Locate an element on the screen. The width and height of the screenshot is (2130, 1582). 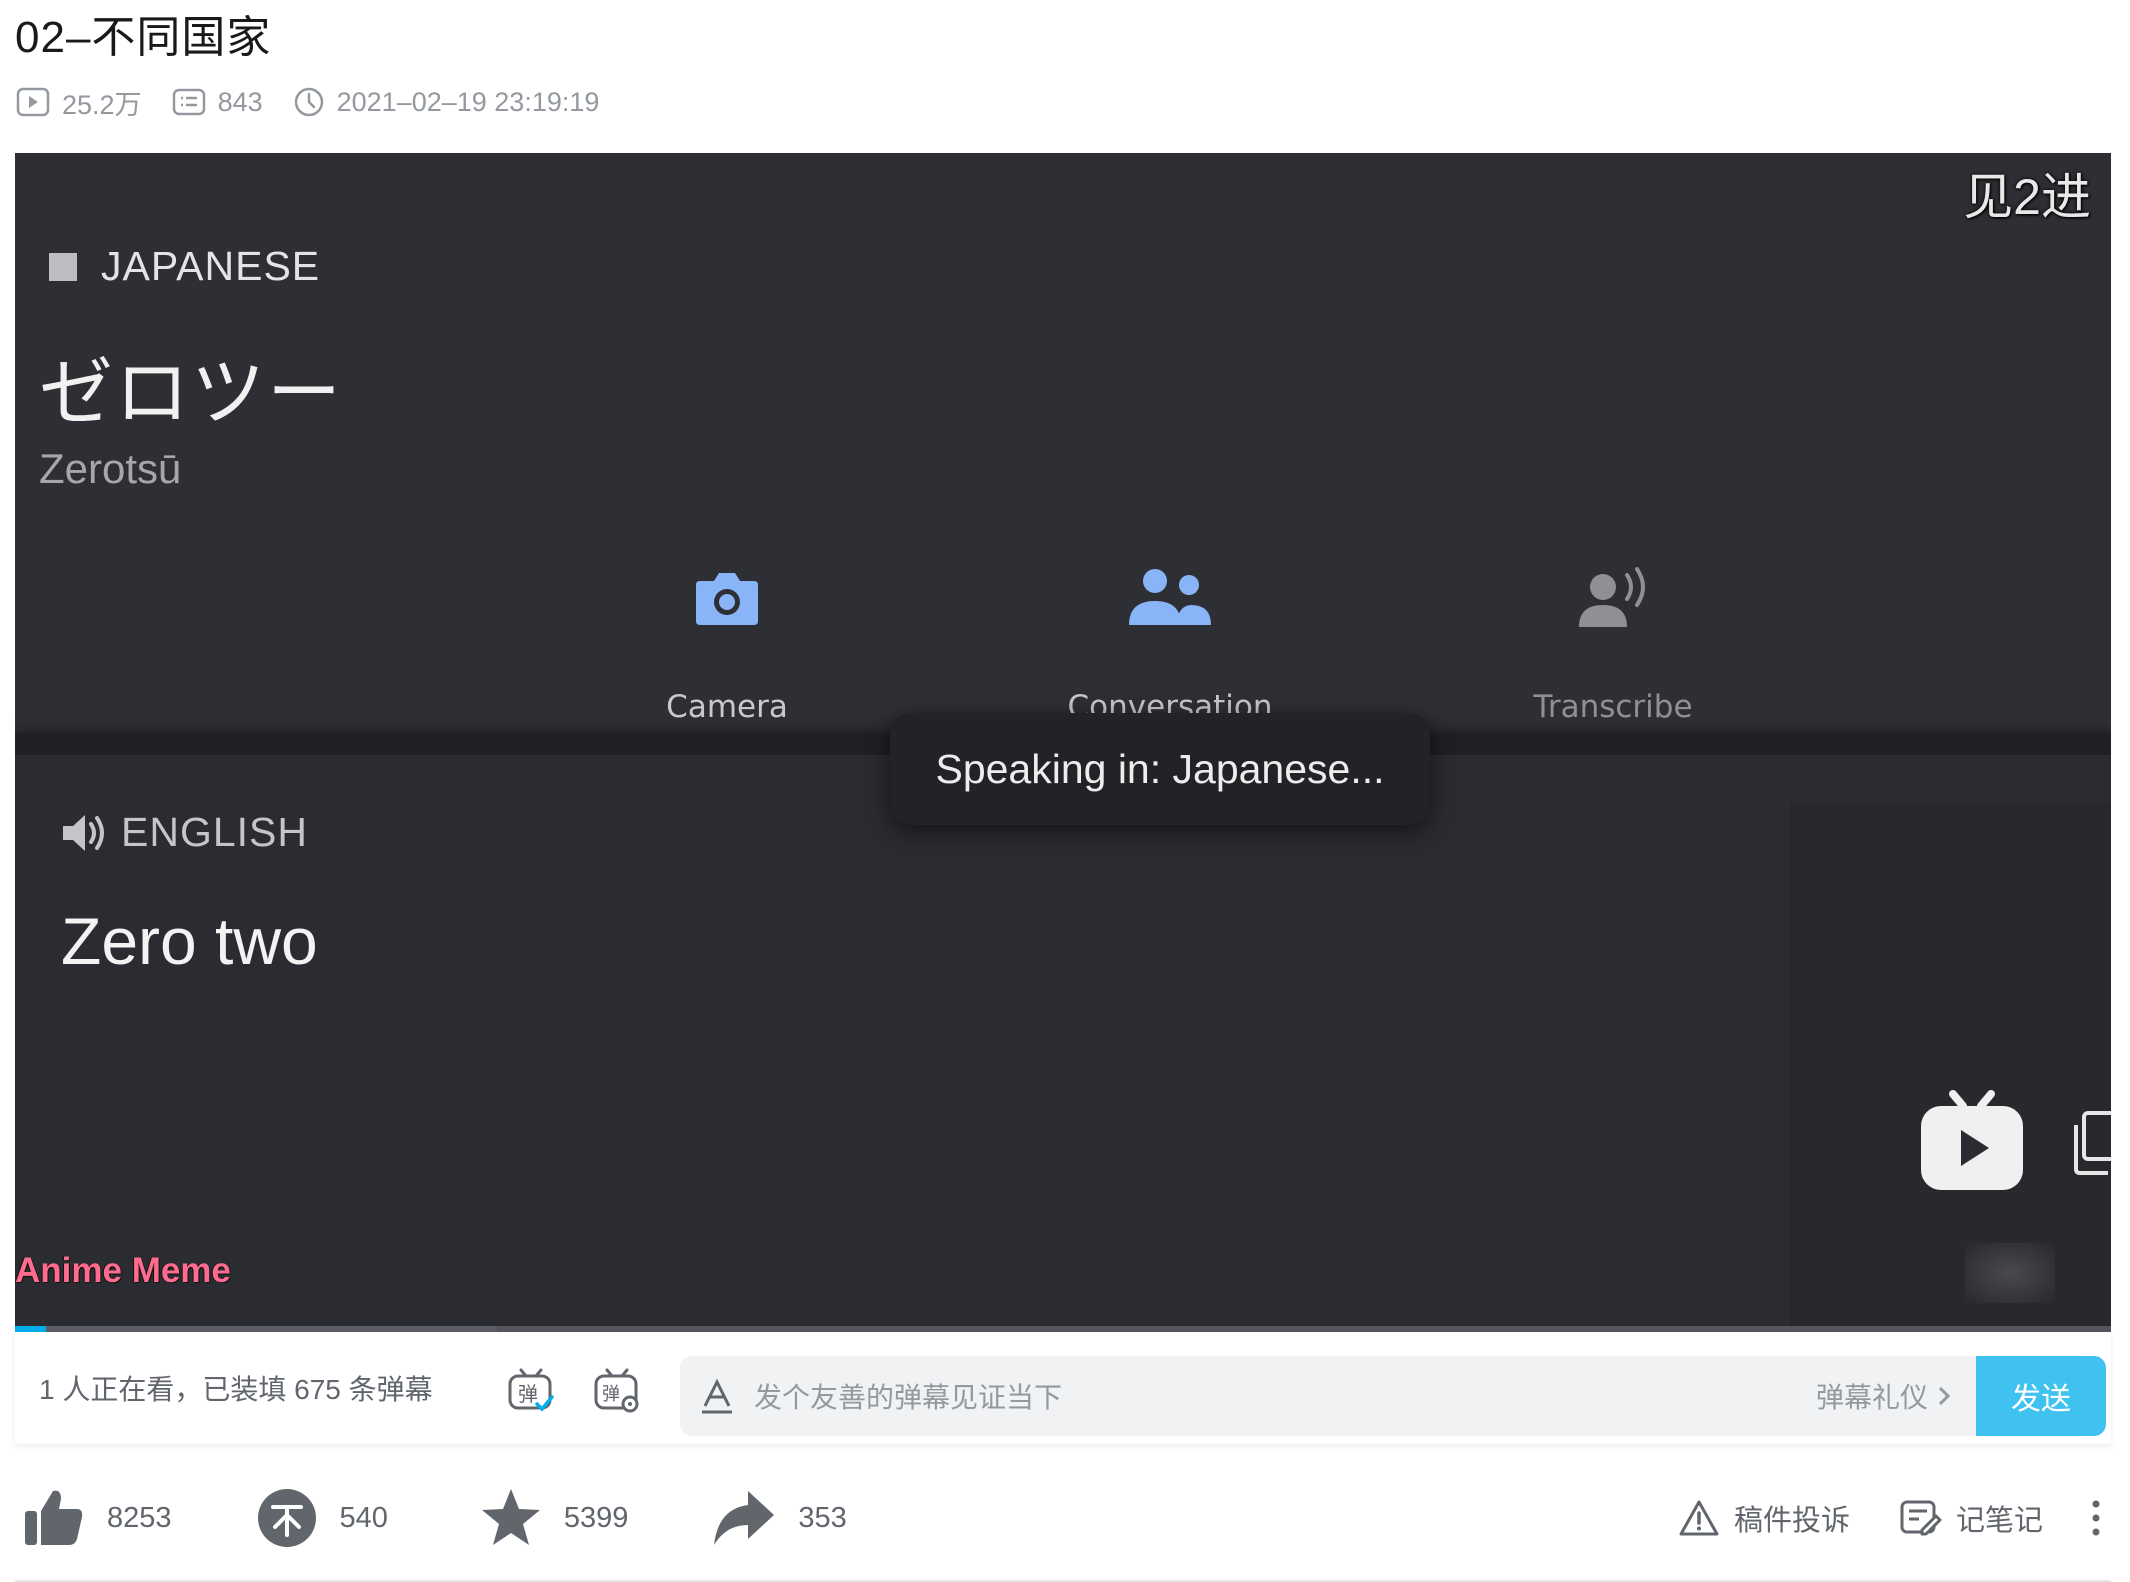
camera-icon is located at coordinates (727, 599).